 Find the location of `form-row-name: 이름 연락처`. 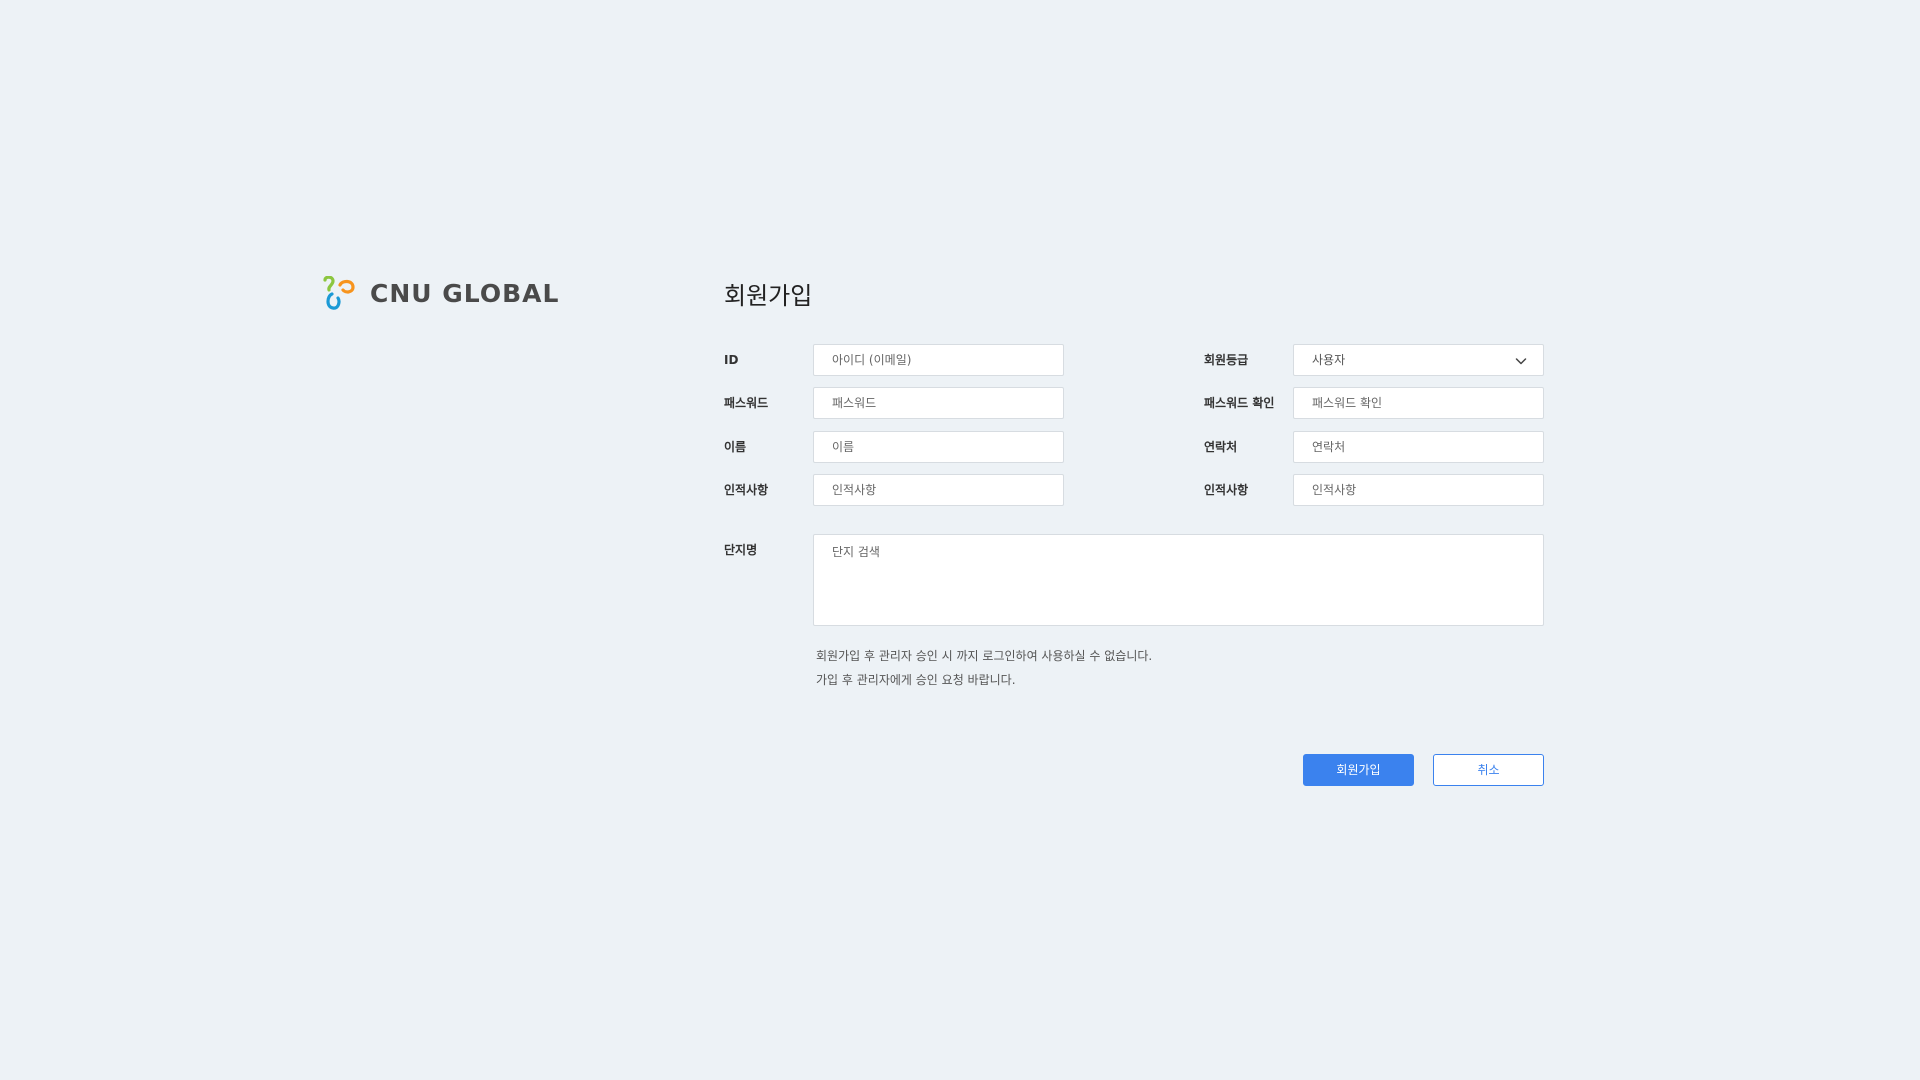

form-row-name: 이름 연락처 is located at coordinates (1134, 447).